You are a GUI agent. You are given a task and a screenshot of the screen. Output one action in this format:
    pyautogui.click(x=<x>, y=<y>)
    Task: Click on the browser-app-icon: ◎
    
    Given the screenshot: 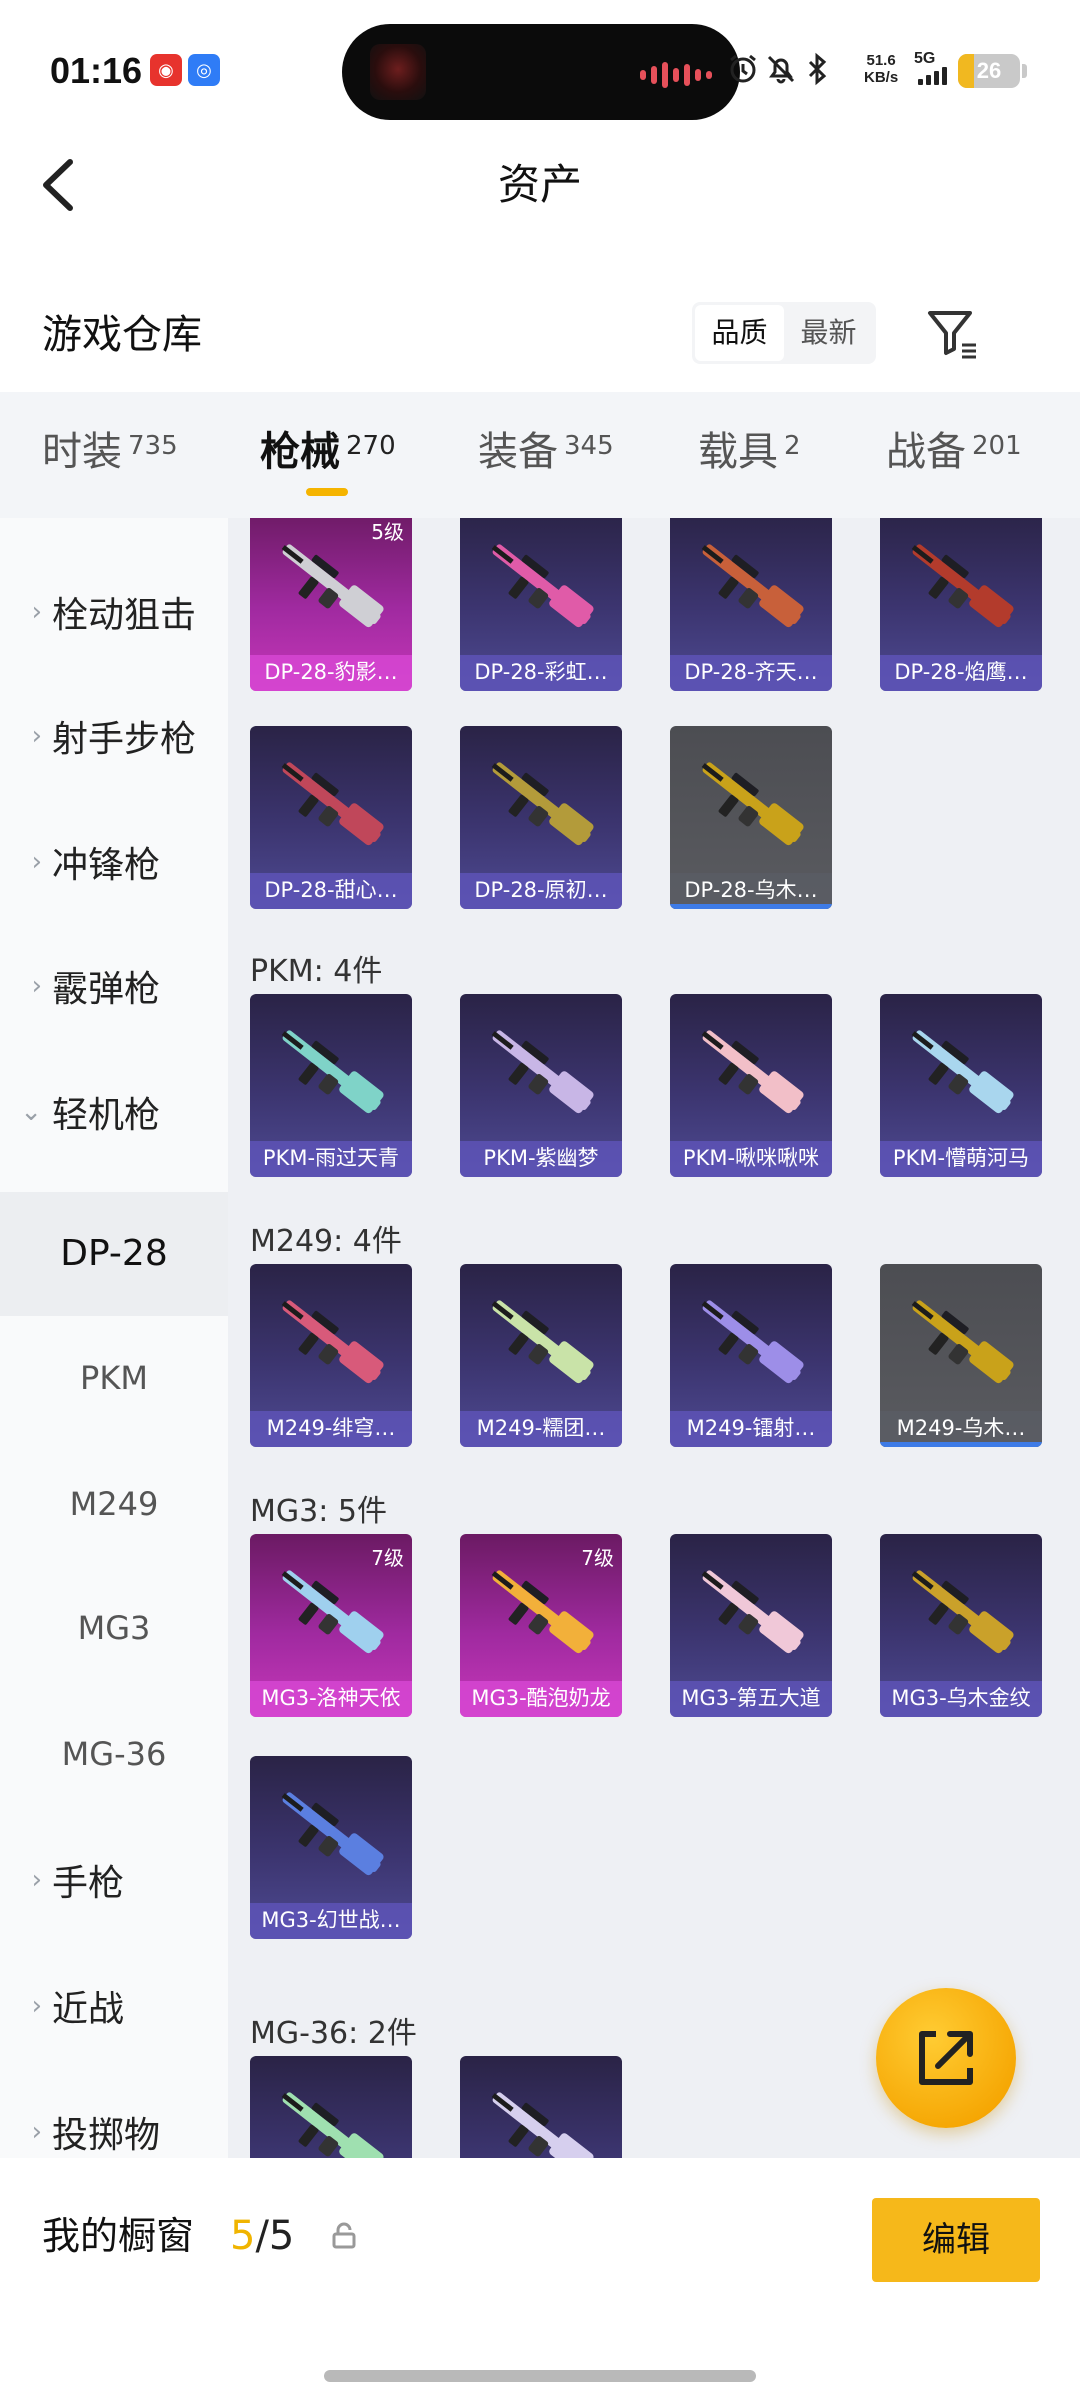 What is the action you would take?
    pyautogui.click(x=204, y=70)
    